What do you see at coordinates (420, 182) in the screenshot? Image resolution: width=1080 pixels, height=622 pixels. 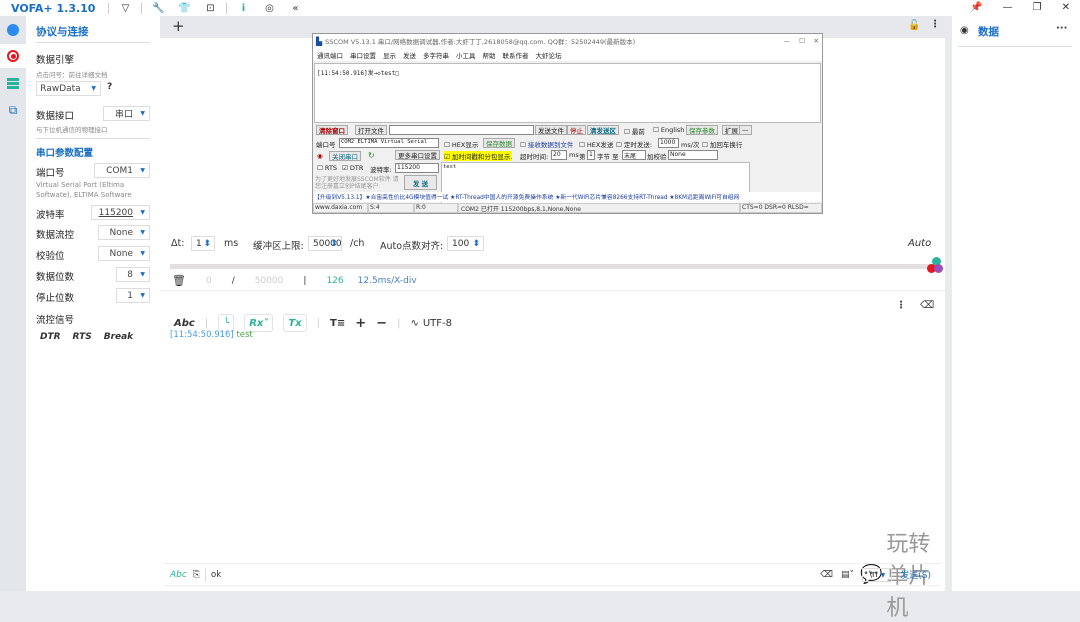 I see `sscom-send-button: 发 送` at bounding box center [420, 182].